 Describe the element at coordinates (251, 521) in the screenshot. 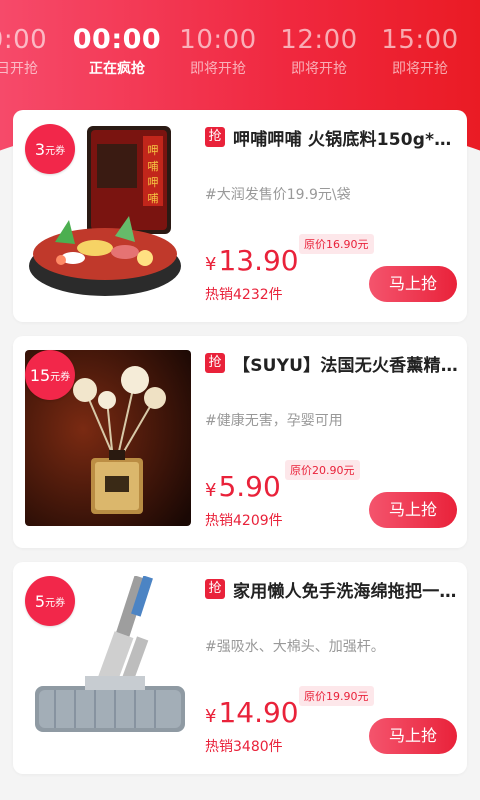

I see `sales-number: 4209` at that location.